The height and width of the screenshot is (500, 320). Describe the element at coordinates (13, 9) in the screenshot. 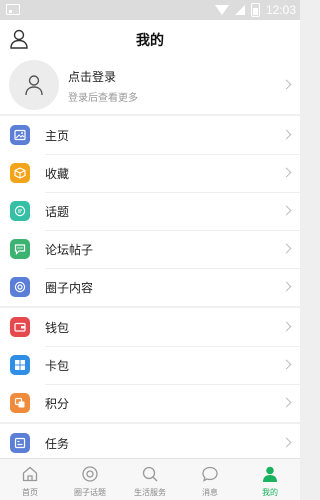

I see `gallery-notification-icon` at that location.